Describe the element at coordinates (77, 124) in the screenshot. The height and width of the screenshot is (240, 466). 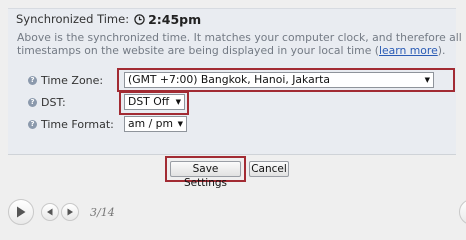
I see `time-format-label-text: Time Format:` at that location.